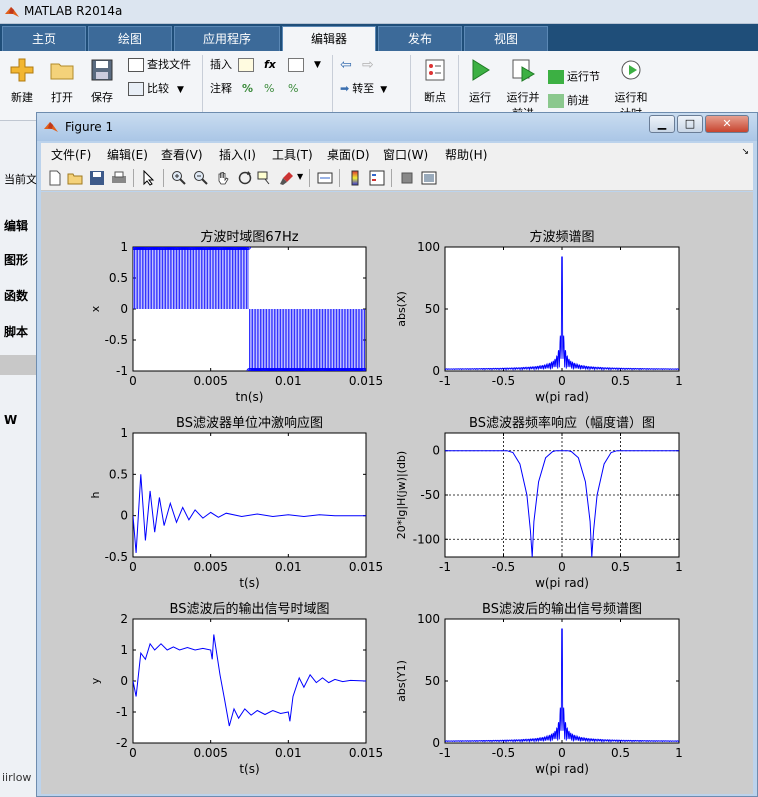 The height and width of the screenshot is (797, 758). What do you see at coordinates (179, 178) in the screenshot?
I see `zoom-in-icon` at bounding box center [179, 178].